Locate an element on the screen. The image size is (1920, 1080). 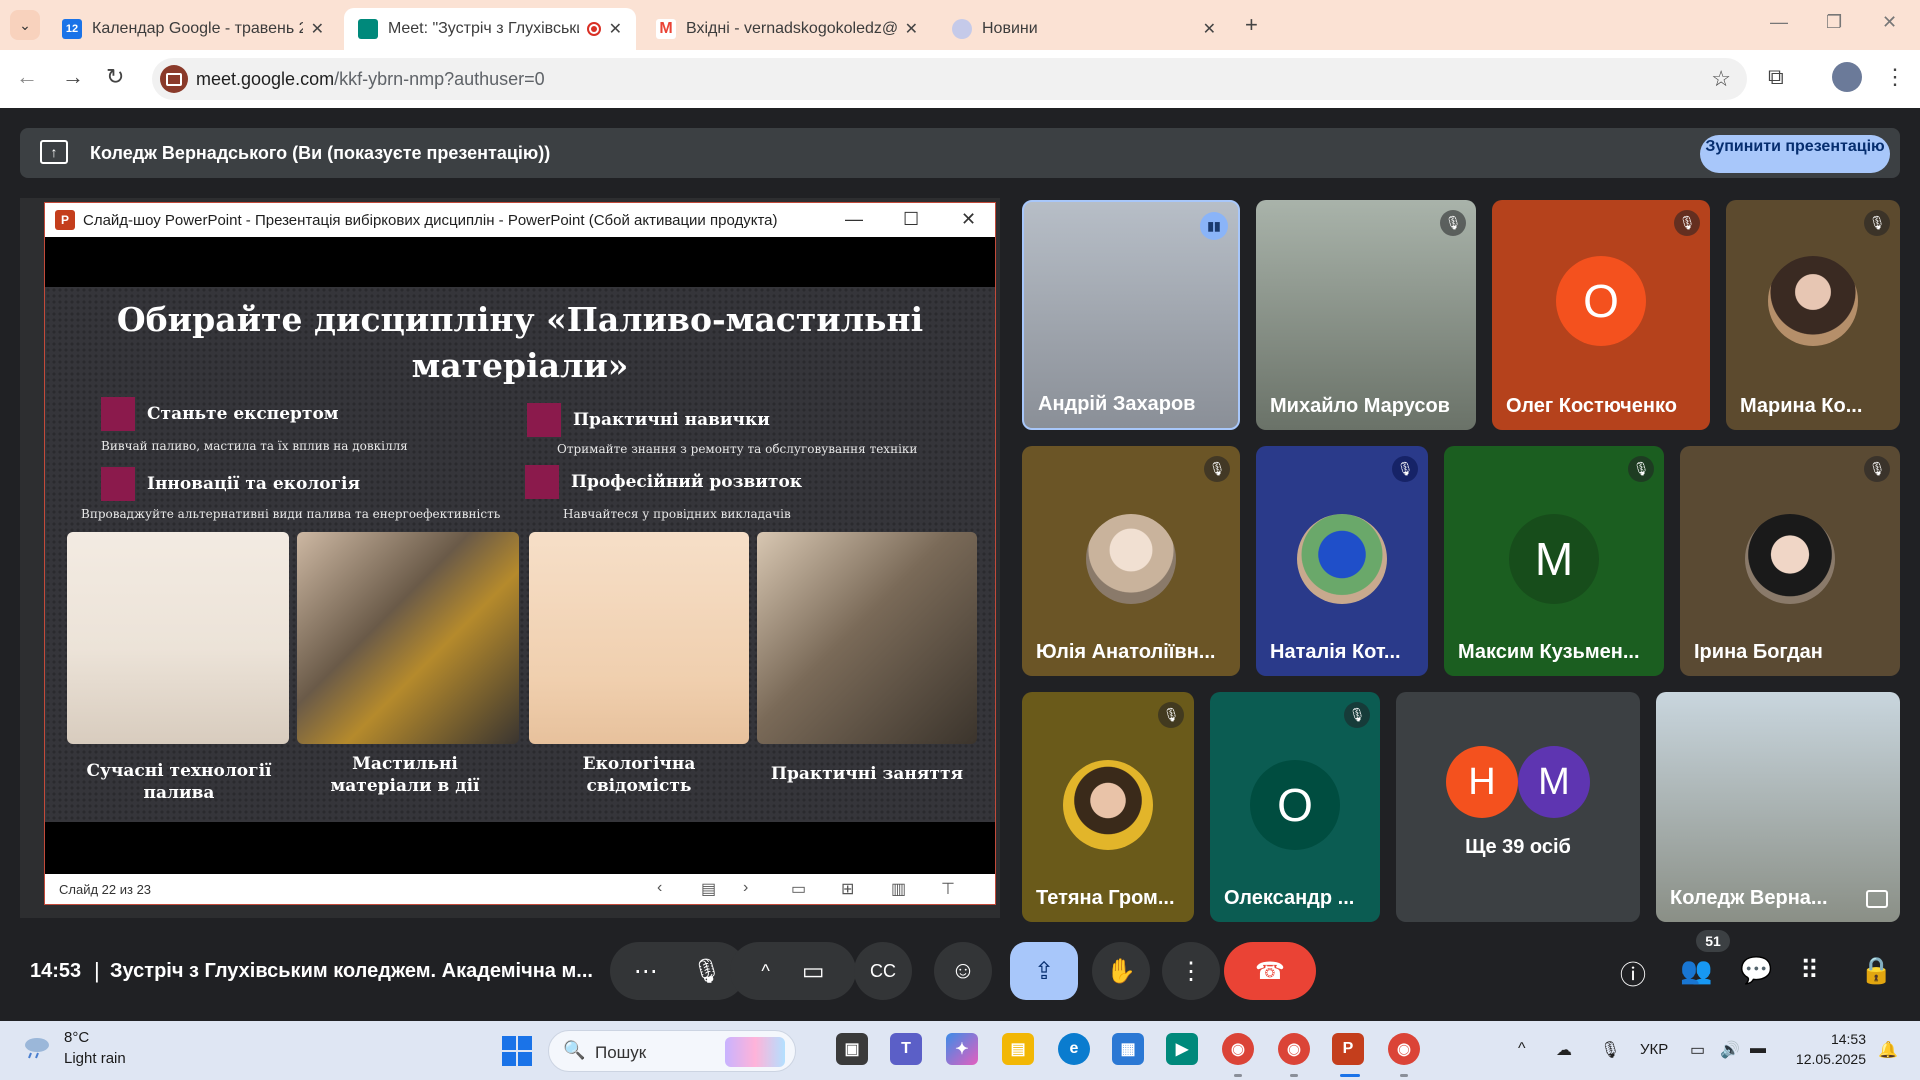
search-highlight-image is located at coordinates (755, 1052).